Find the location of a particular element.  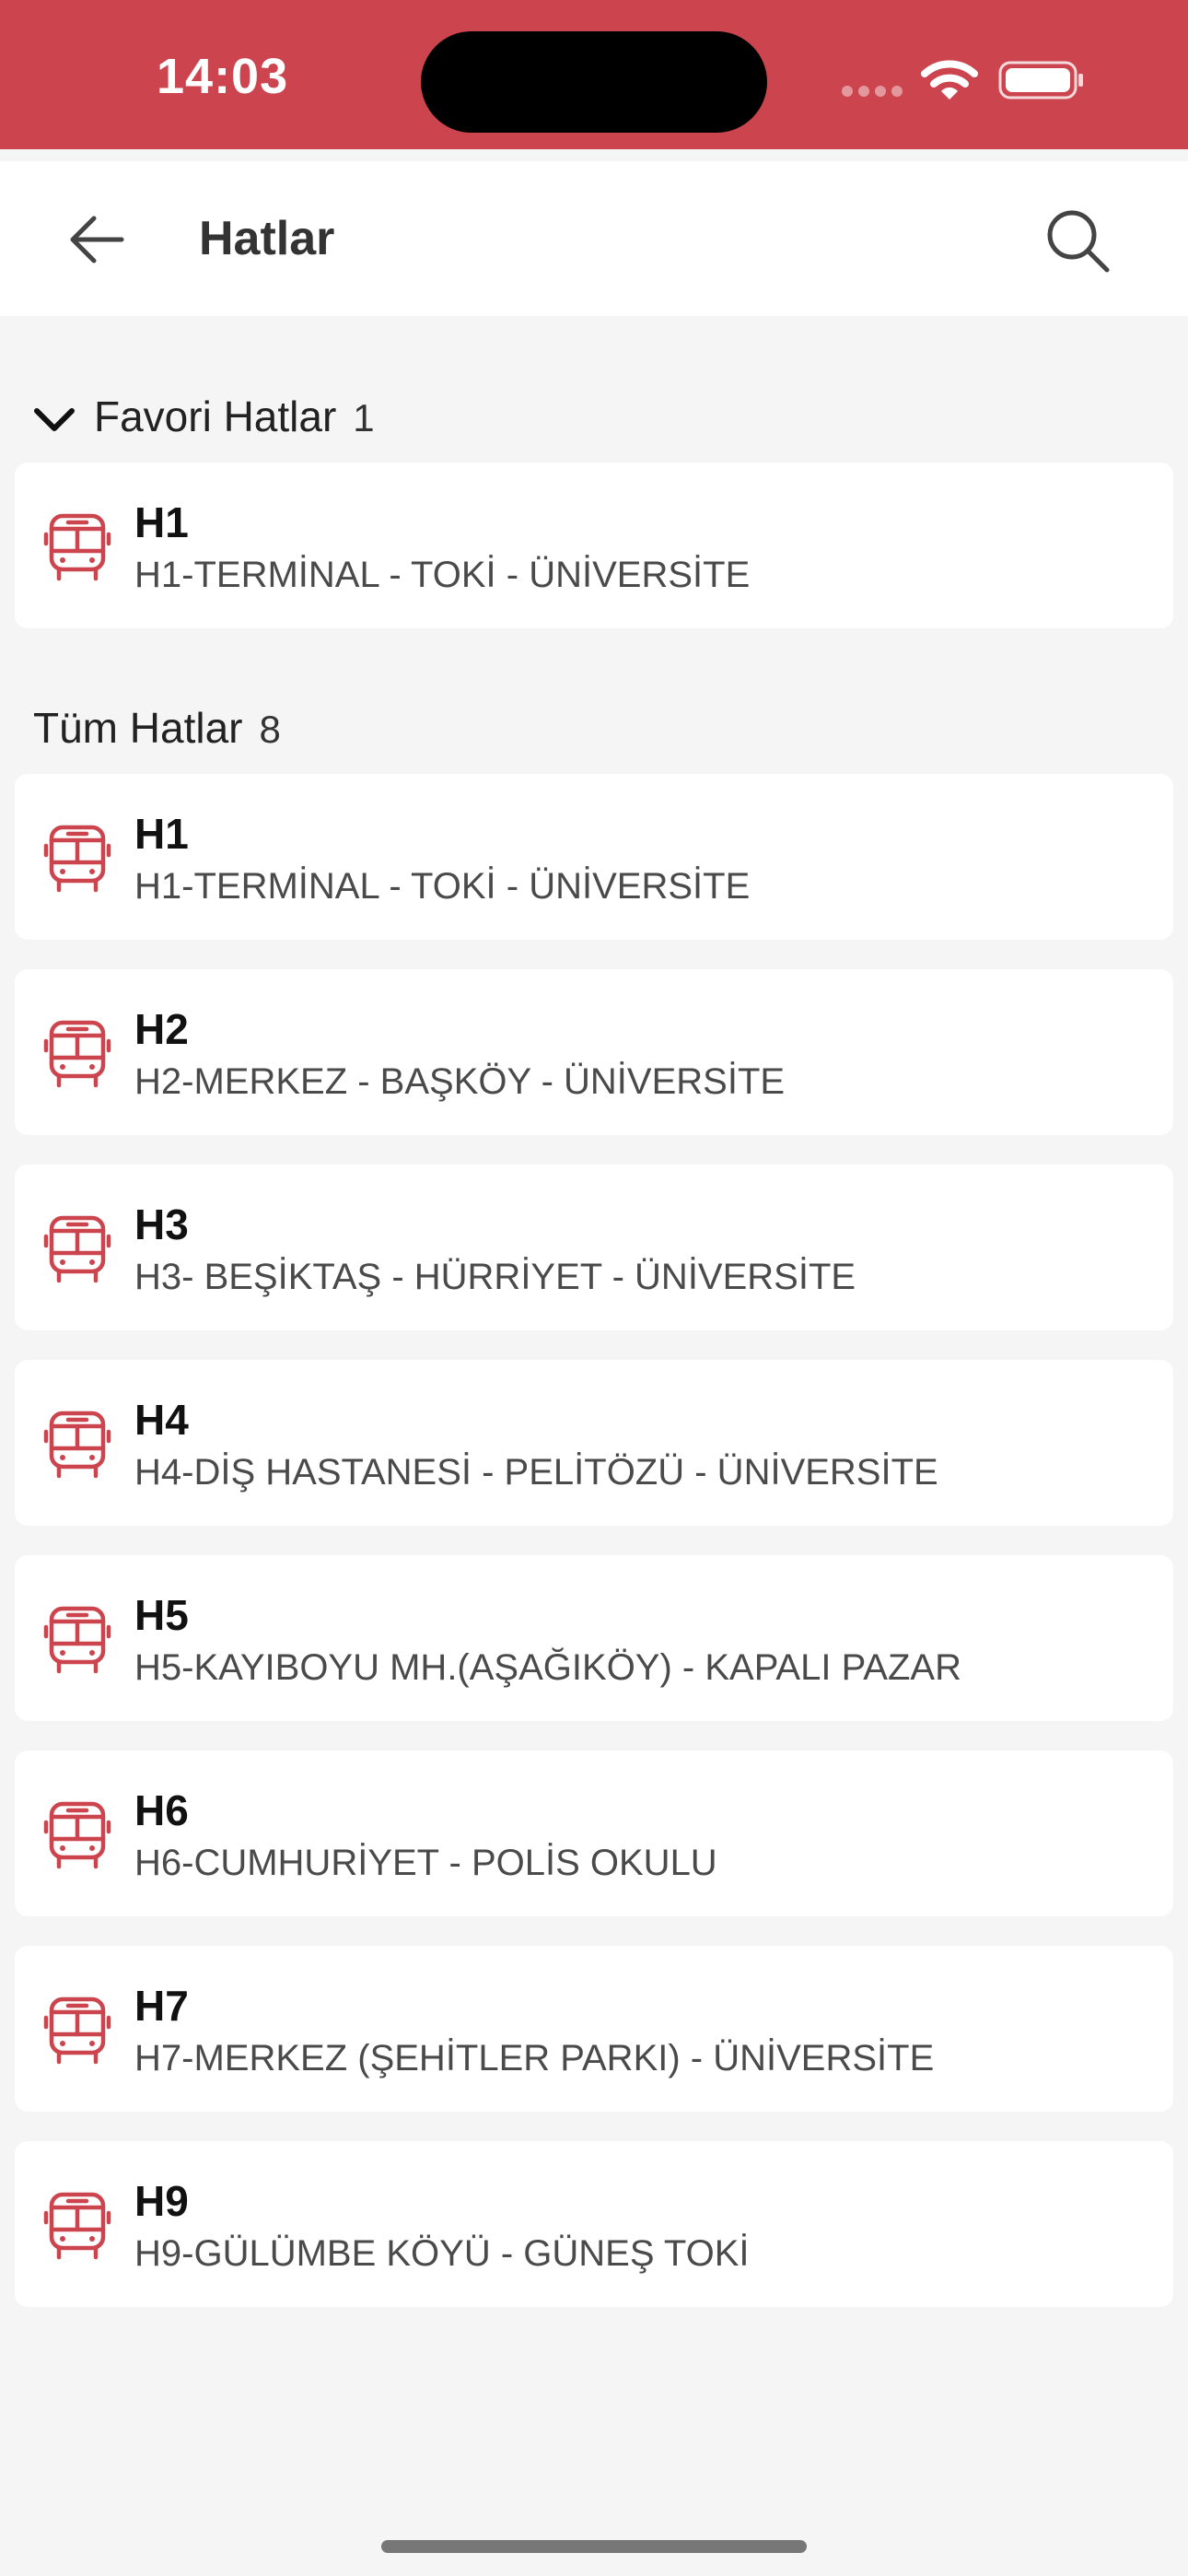

favorites-section-header: Favori Hatlar 1 is located at coordinates (234, 416).